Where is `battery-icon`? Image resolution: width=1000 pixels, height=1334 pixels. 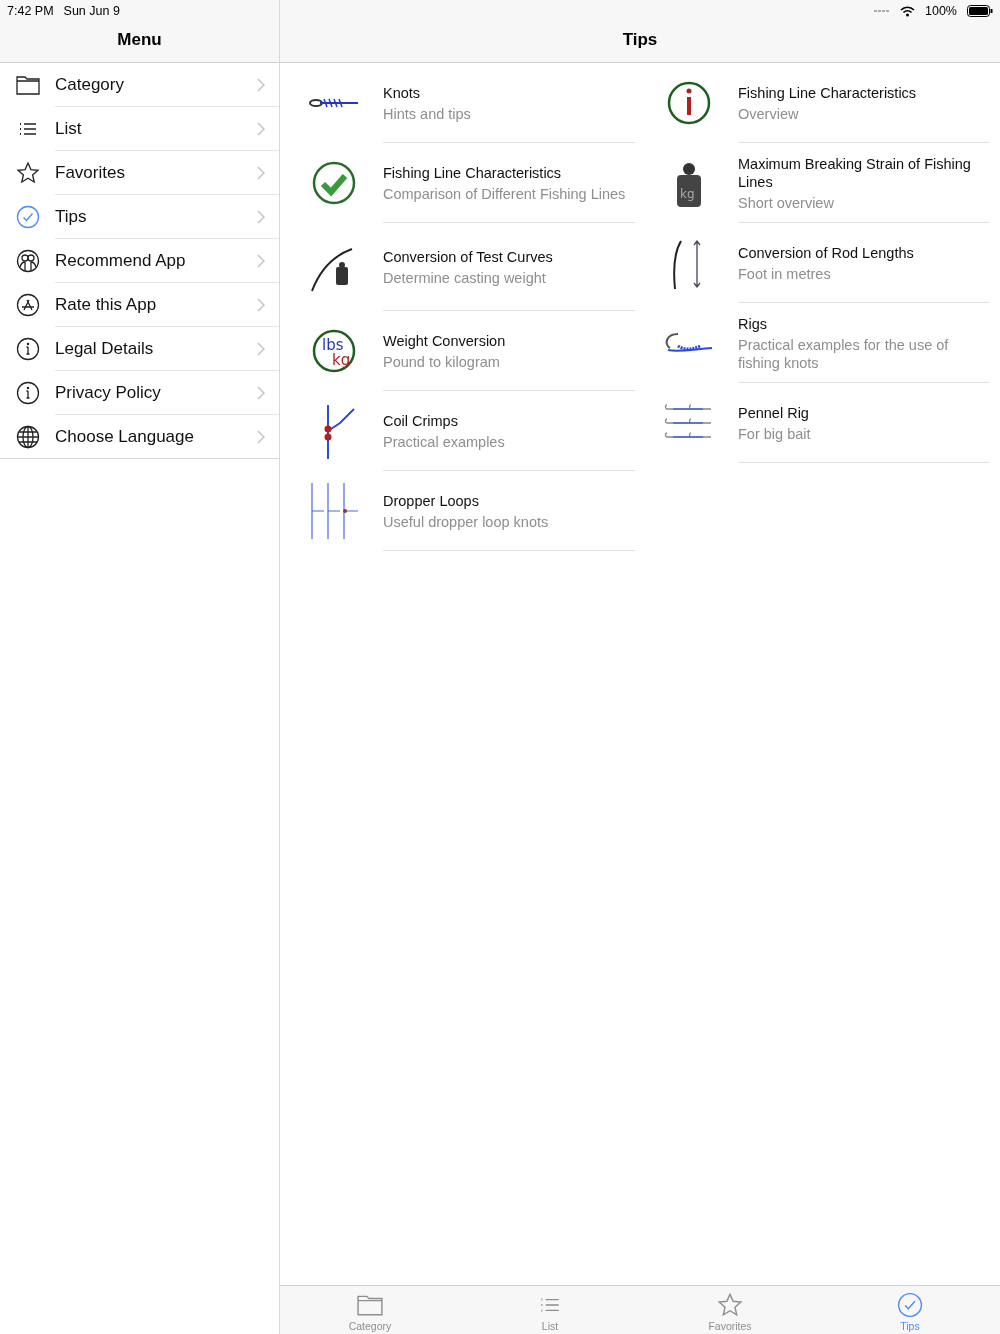
battery-icon is located at coordinates (980, 11).